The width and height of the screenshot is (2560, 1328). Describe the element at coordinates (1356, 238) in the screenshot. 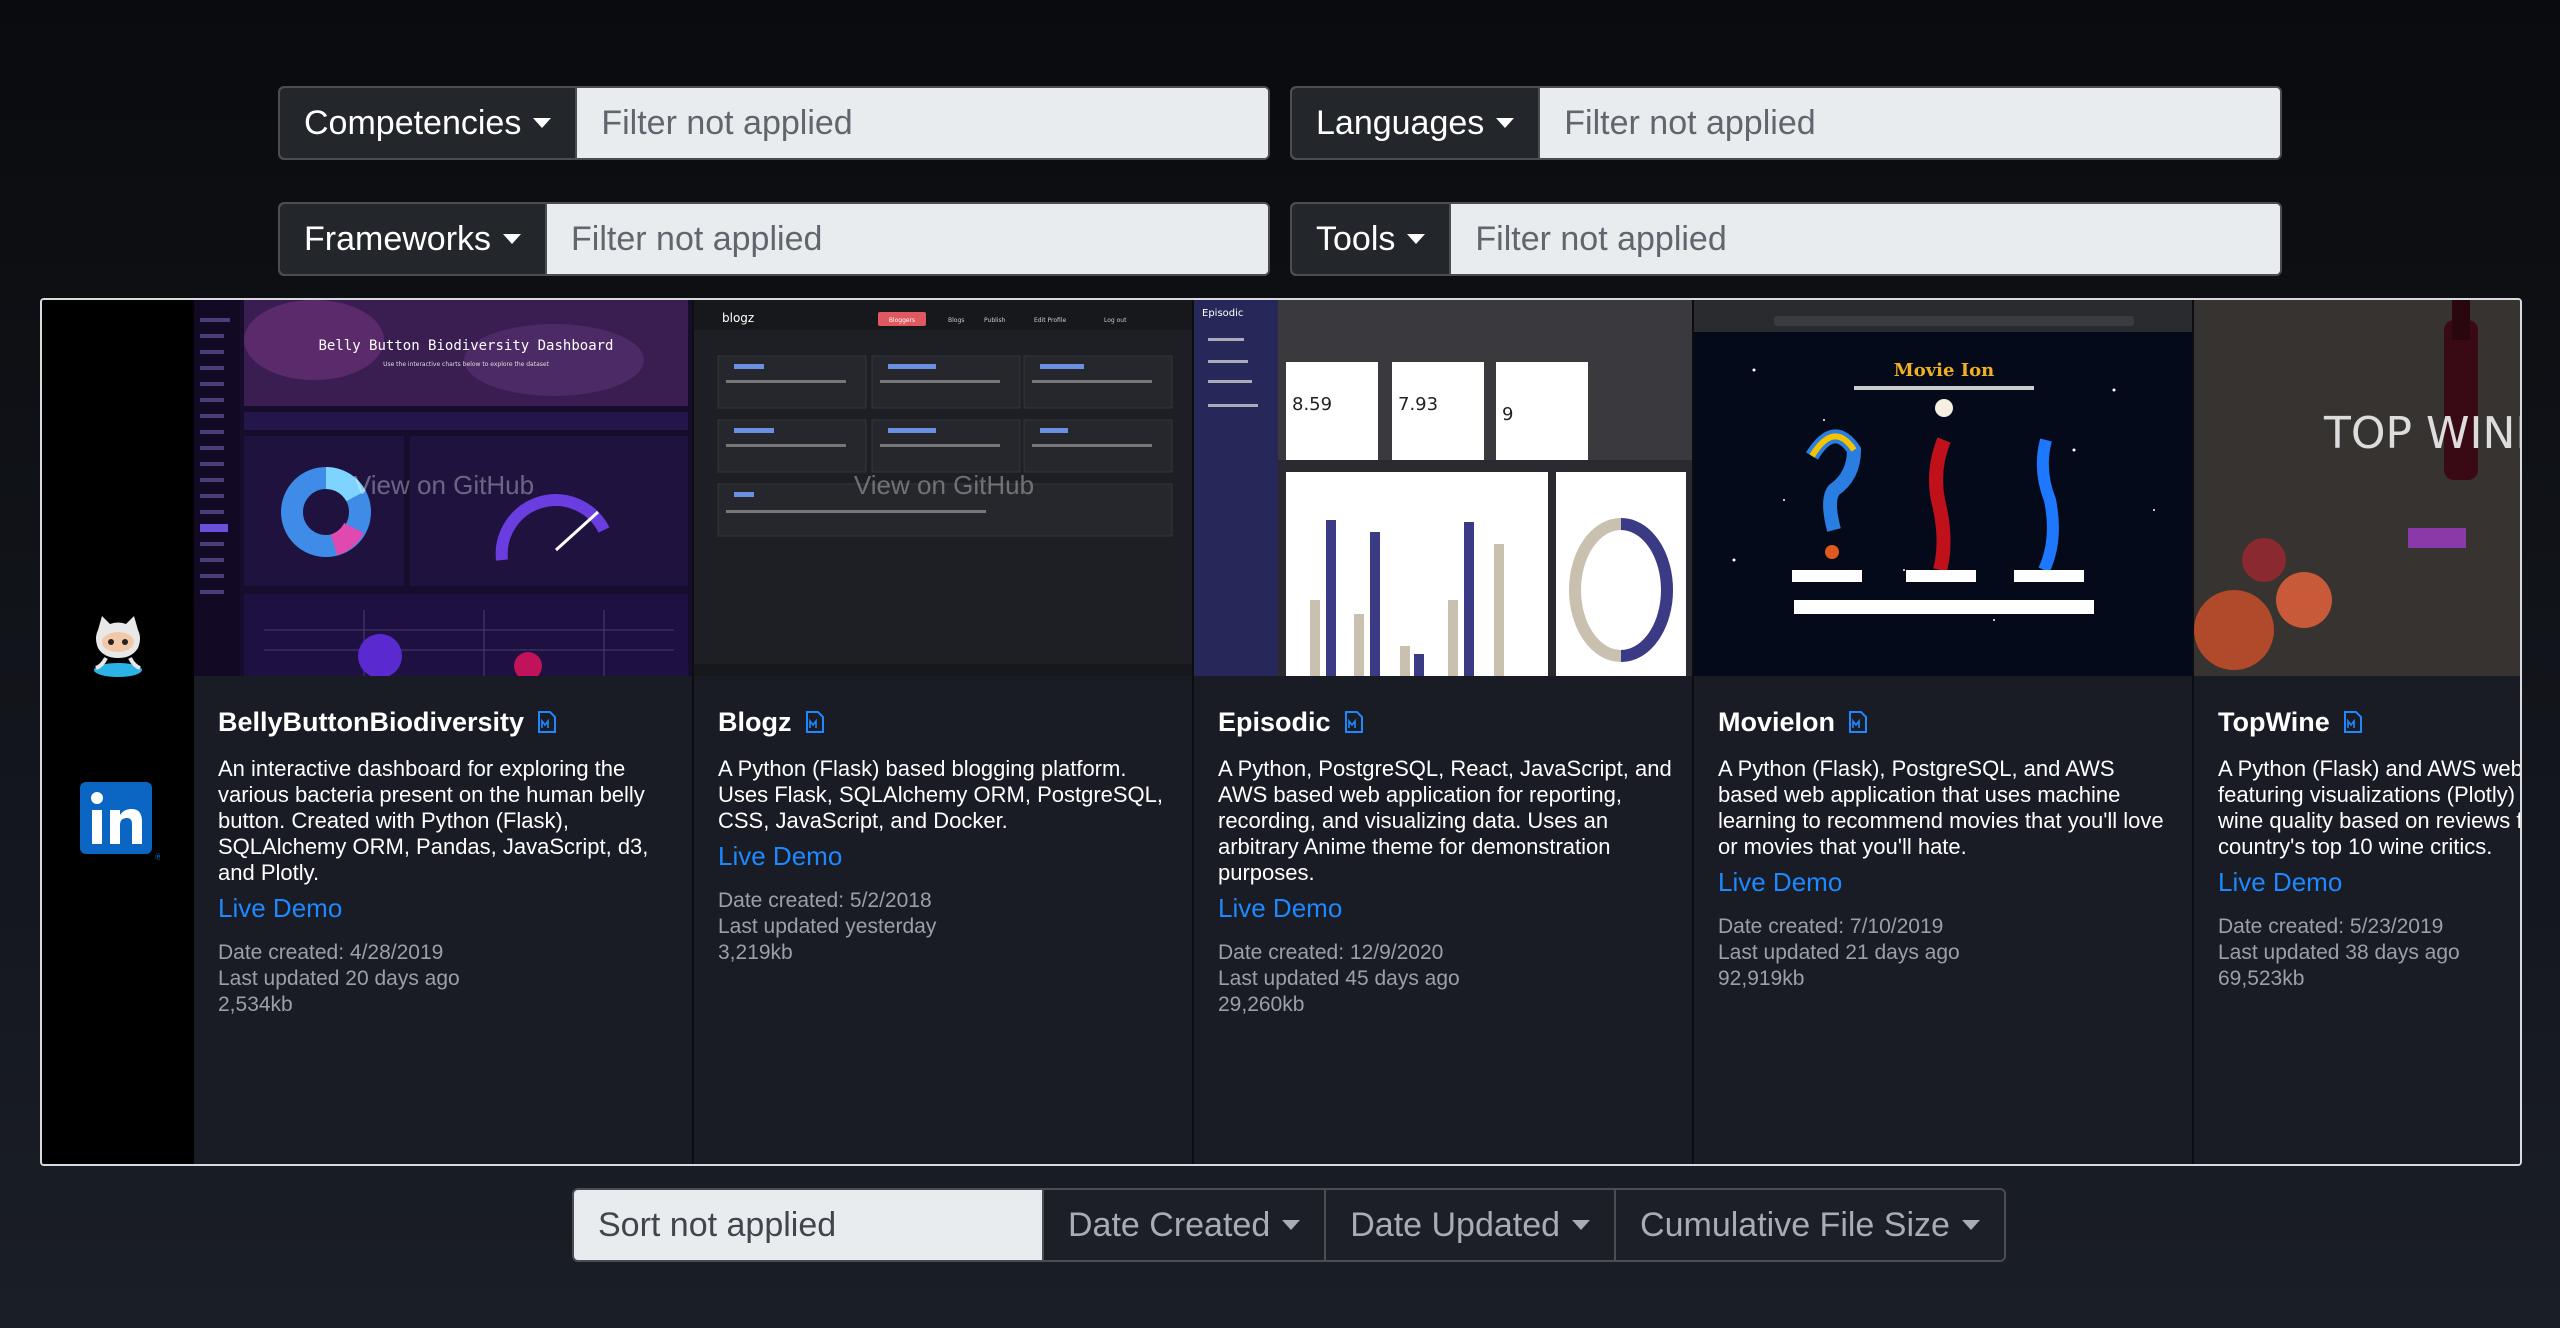

I see `tools-label: Tools` at that location.